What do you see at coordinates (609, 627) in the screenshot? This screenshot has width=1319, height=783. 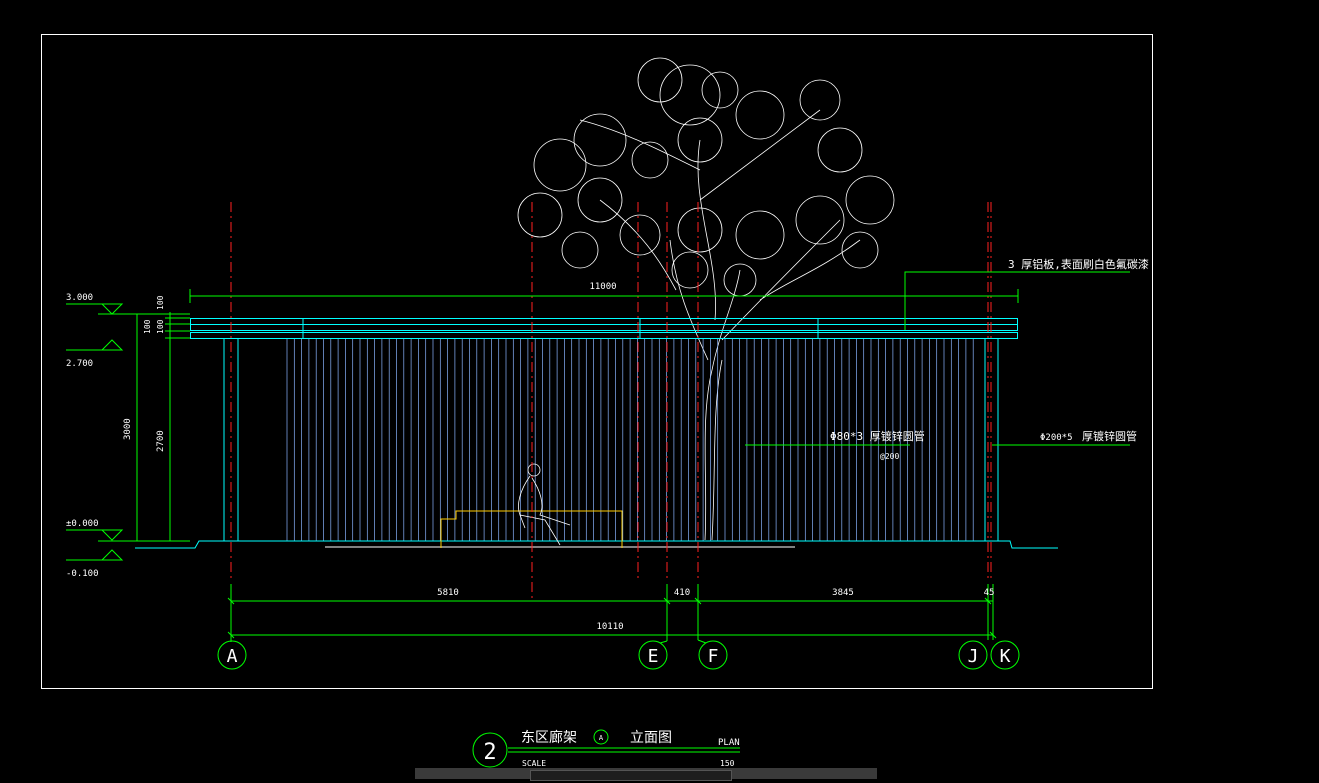 I see `dim-overall-bottom: 10110` at bounding box center [609, 627].